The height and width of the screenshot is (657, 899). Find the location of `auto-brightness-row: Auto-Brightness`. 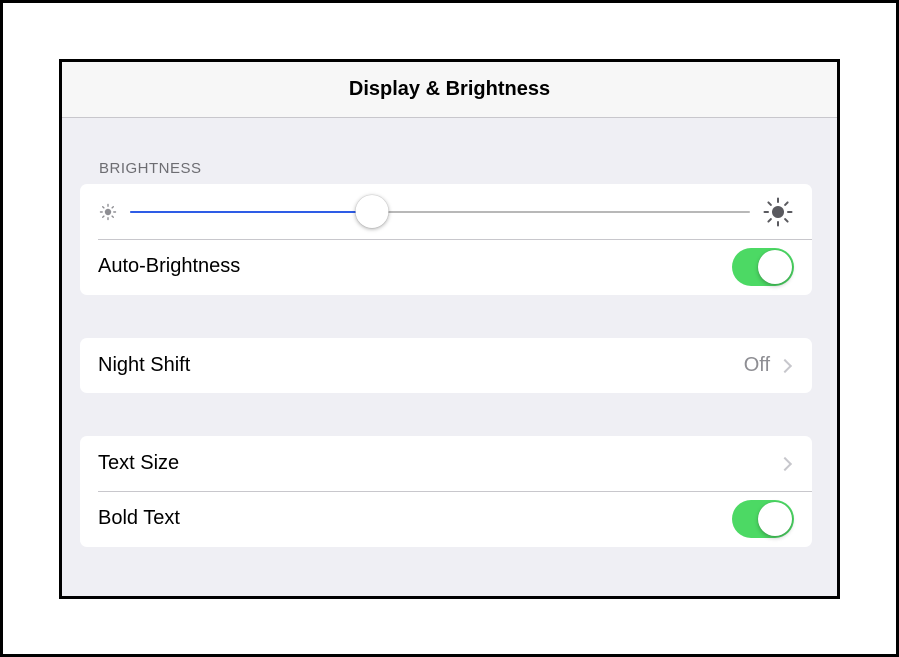

auto-brightness-row: Auto-Brightness is located at coordinates (446, 266).